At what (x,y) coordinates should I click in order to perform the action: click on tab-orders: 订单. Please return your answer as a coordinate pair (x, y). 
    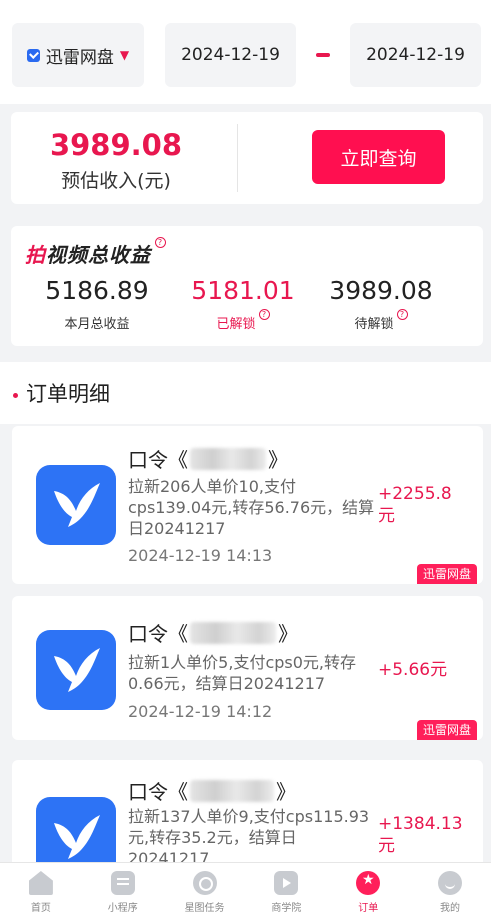
    Looking at the image, I should click on (368, 890).